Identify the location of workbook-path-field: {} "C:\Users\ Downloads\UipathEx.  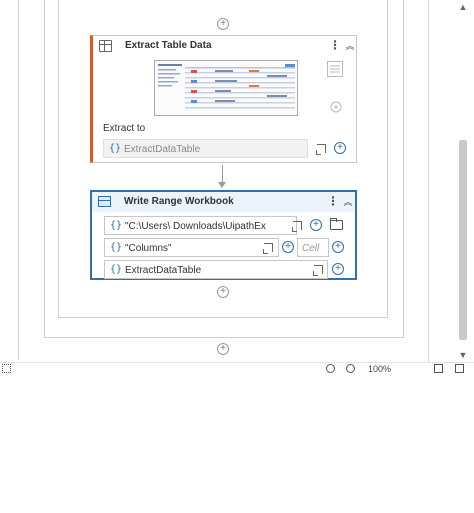
(200, 225).